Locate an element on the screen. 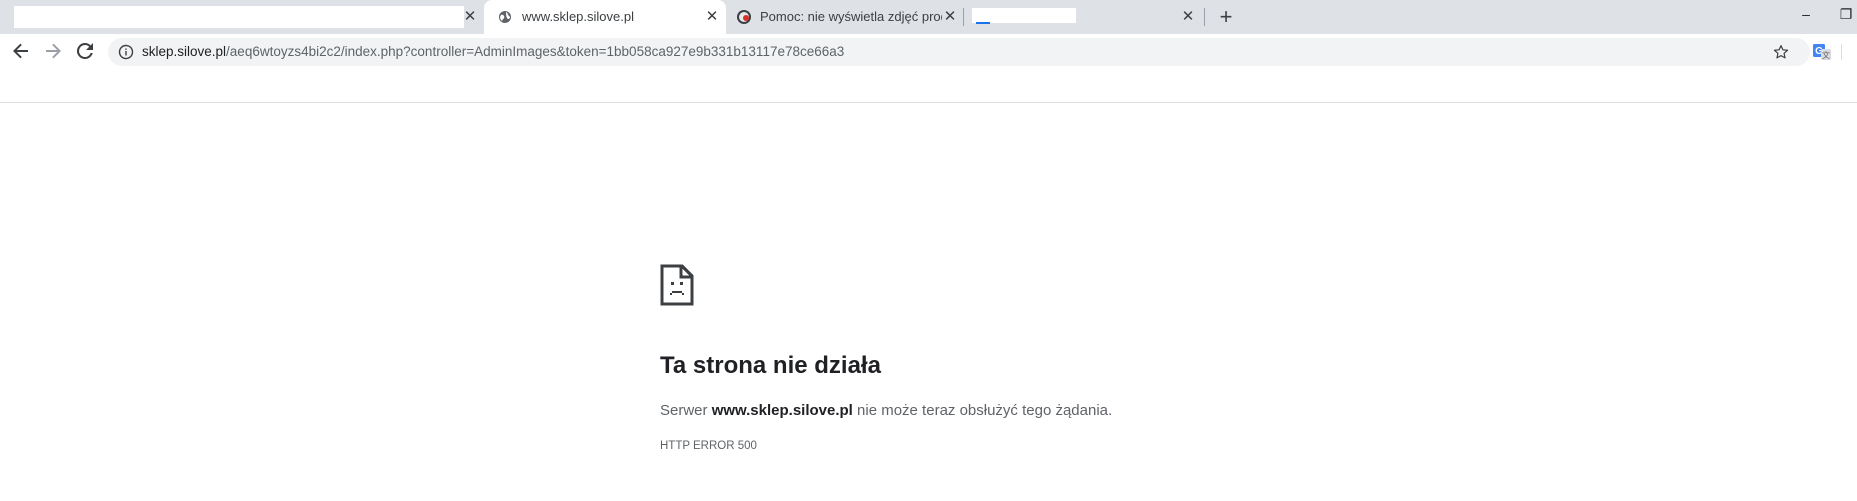 This screenshot has width=1857, height=501. loading-favicon is located at coordinates (983, 23).